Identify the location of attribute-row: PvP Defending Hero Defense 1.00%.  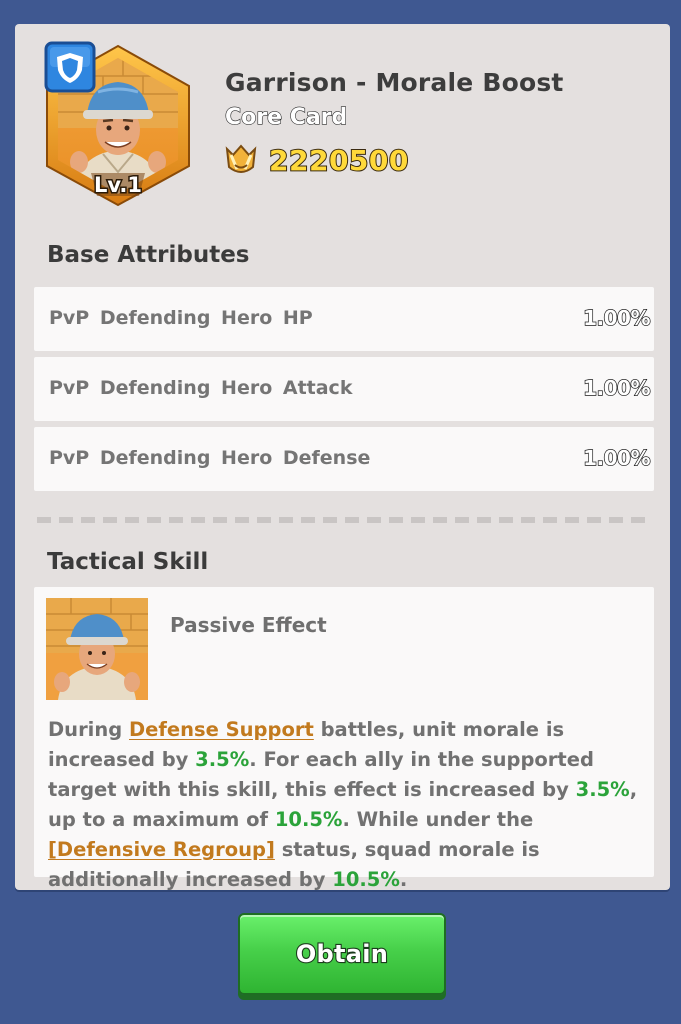
(344, 459).